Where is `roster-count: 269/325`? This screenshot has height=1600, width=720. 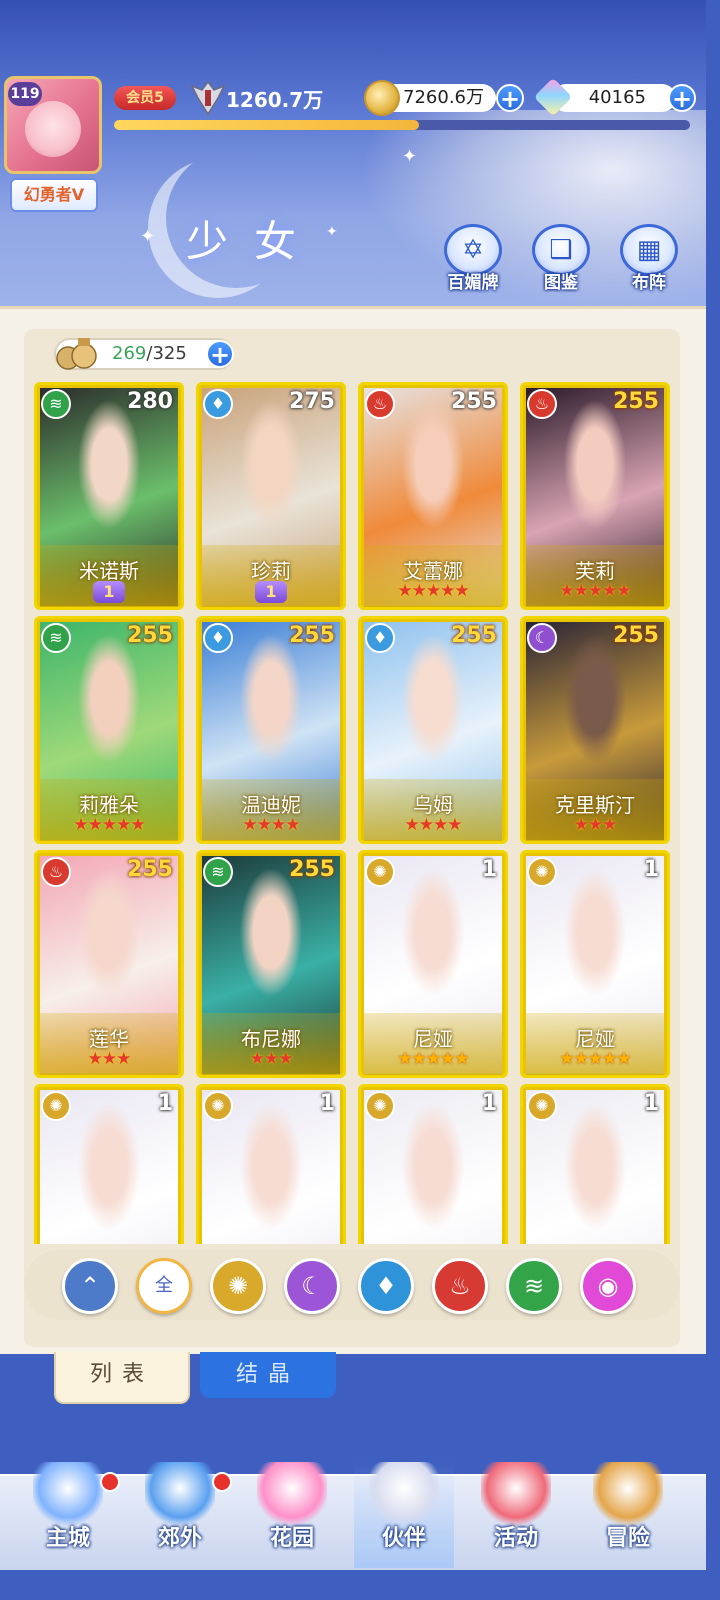 roster-count: 269/325 is located at coordinates (149, 353).